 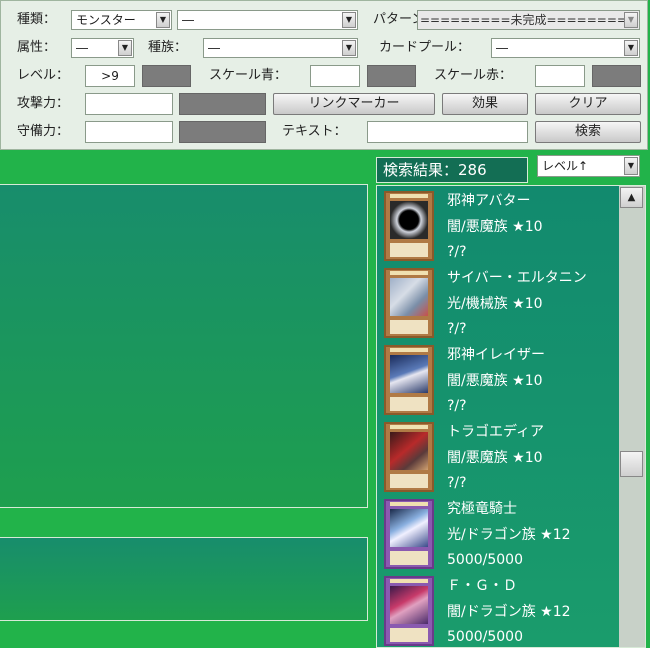 I want to click on card-name: サイバー・エルタニン, so click(x=517, y=278).